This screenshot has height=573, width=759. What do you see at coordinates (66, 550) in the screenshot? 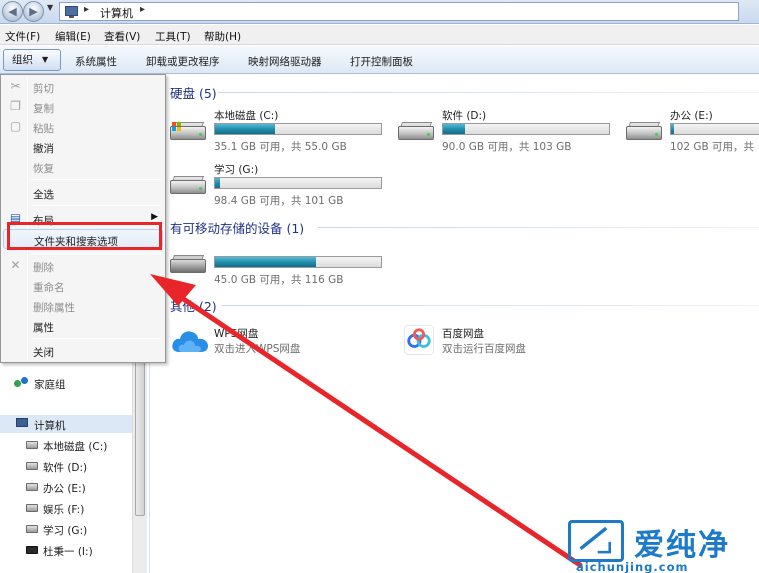
I see `nav-drive-i: 杜秉一 (I:)` at bounding box center [66, 550].